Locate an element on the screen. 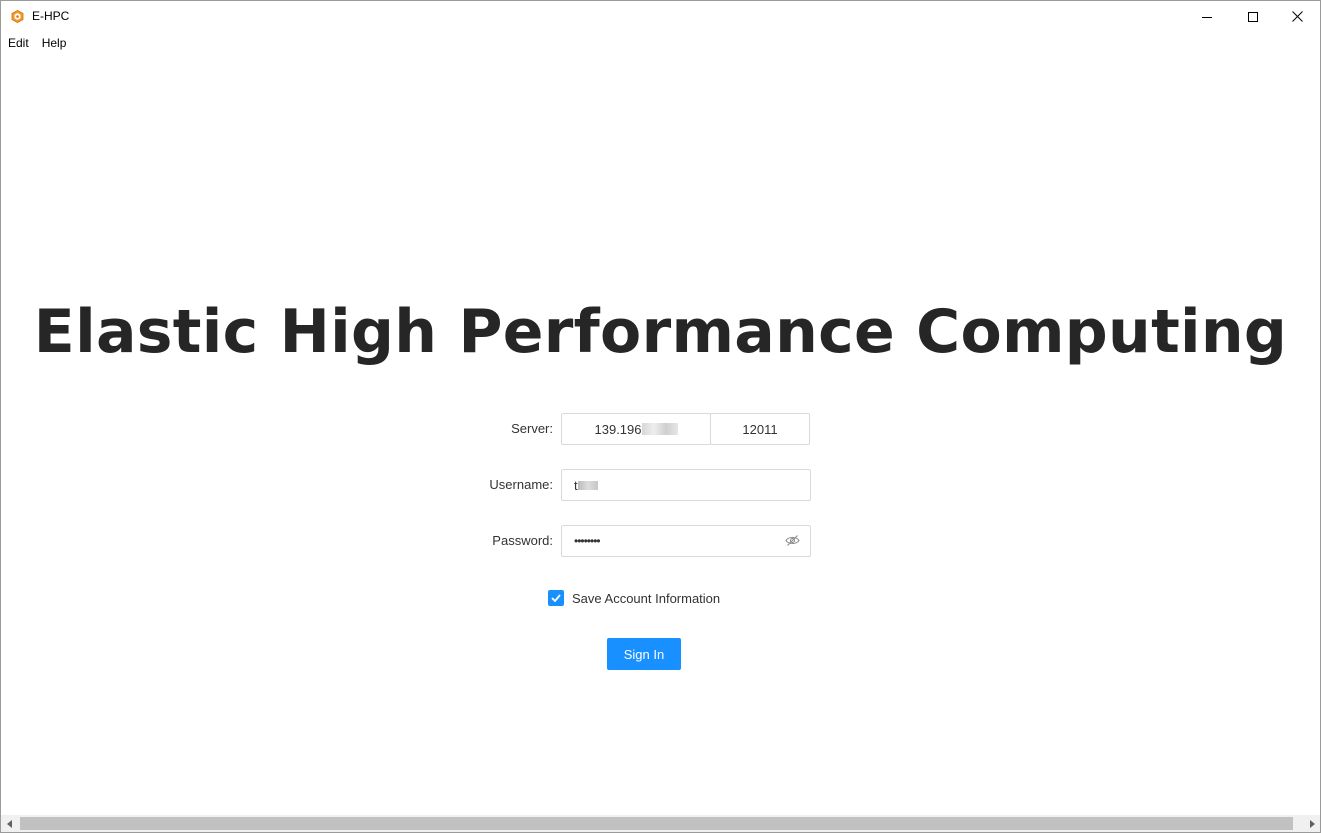  save-account-option: Save Account Information is located at coordinates (634, 598).